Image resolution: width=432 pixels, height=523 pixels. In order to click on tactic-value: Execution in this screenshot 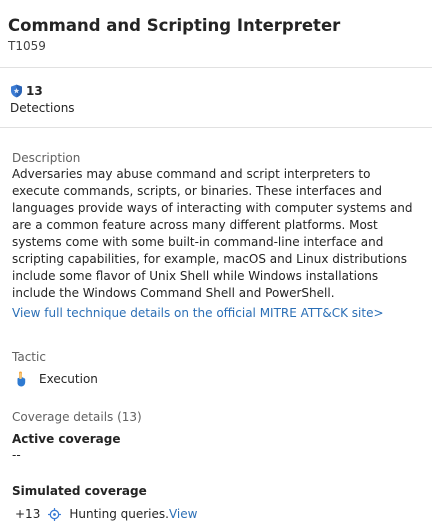, I will do `click(68, 379)`.